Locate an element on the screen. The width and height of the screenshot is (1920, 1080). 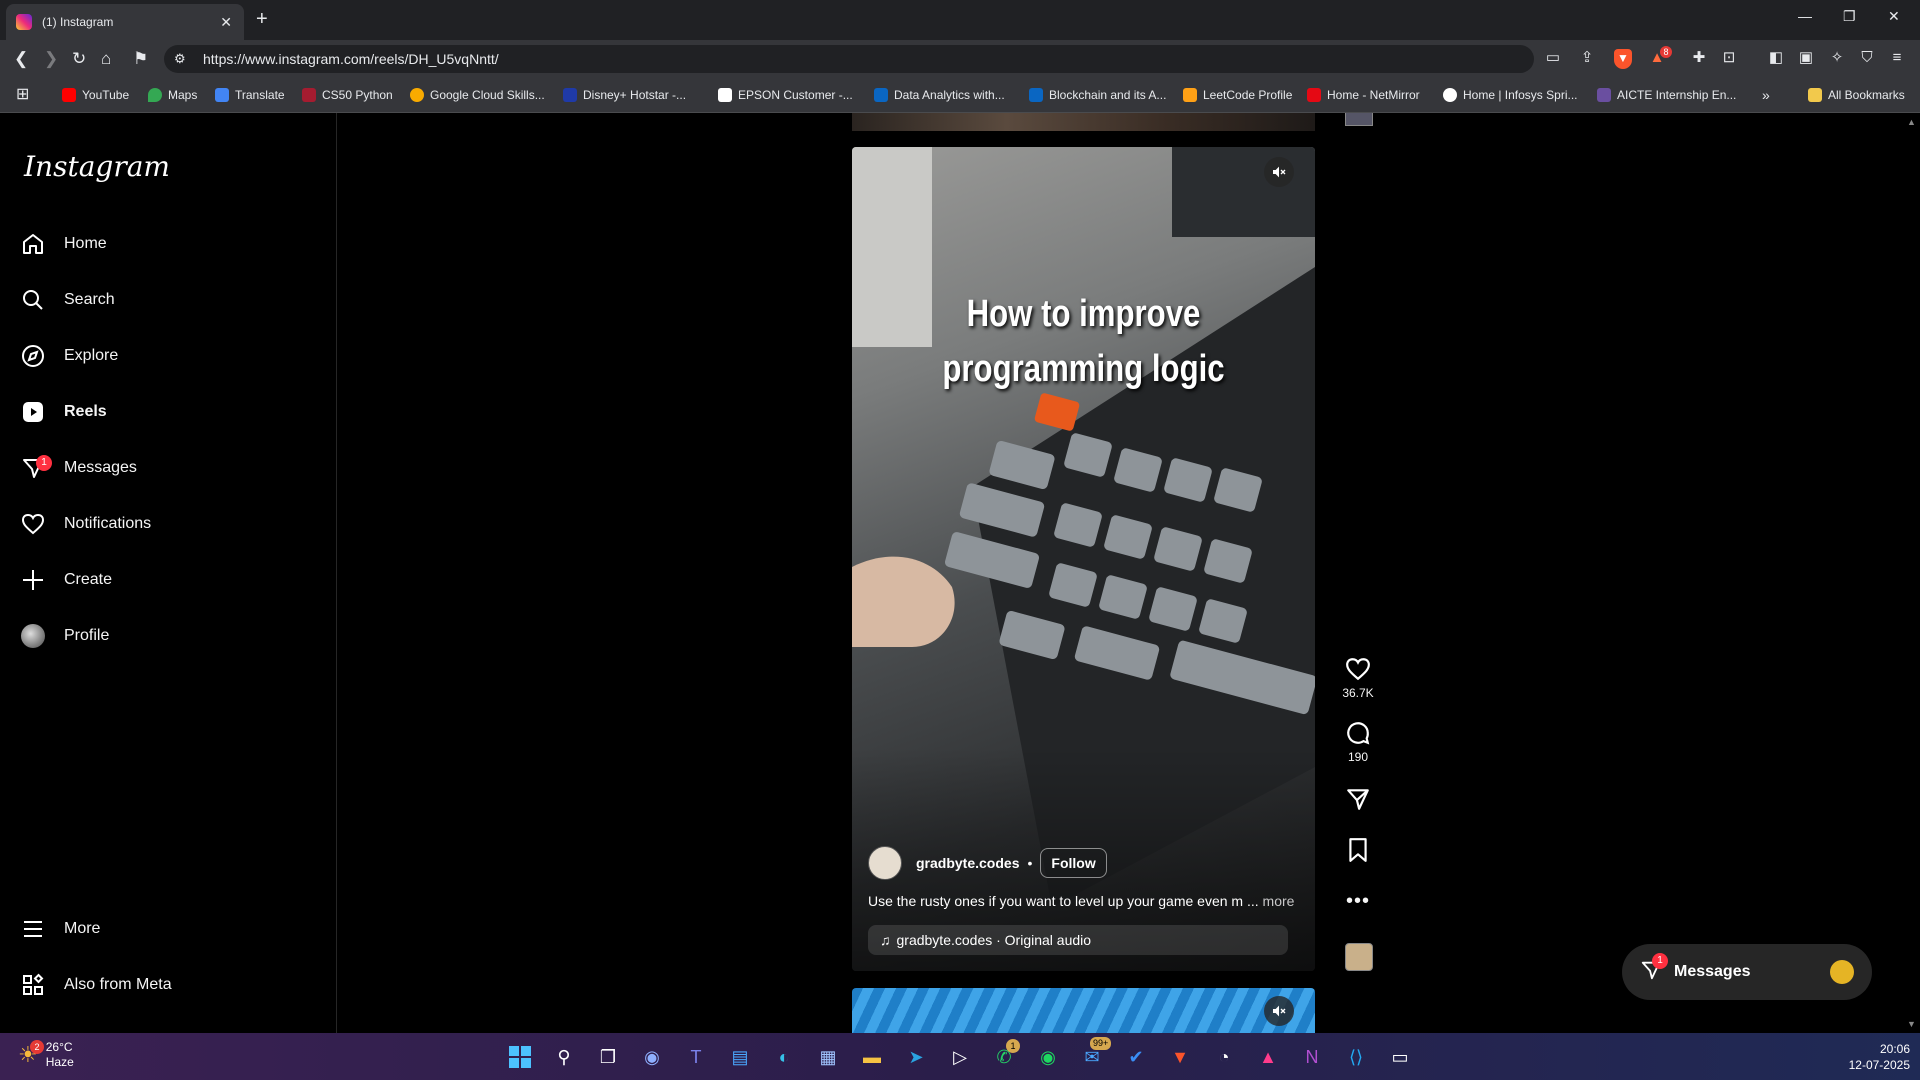
bookmark-leetcode: LeetCode Profile is located at coordinates (1237, 95).